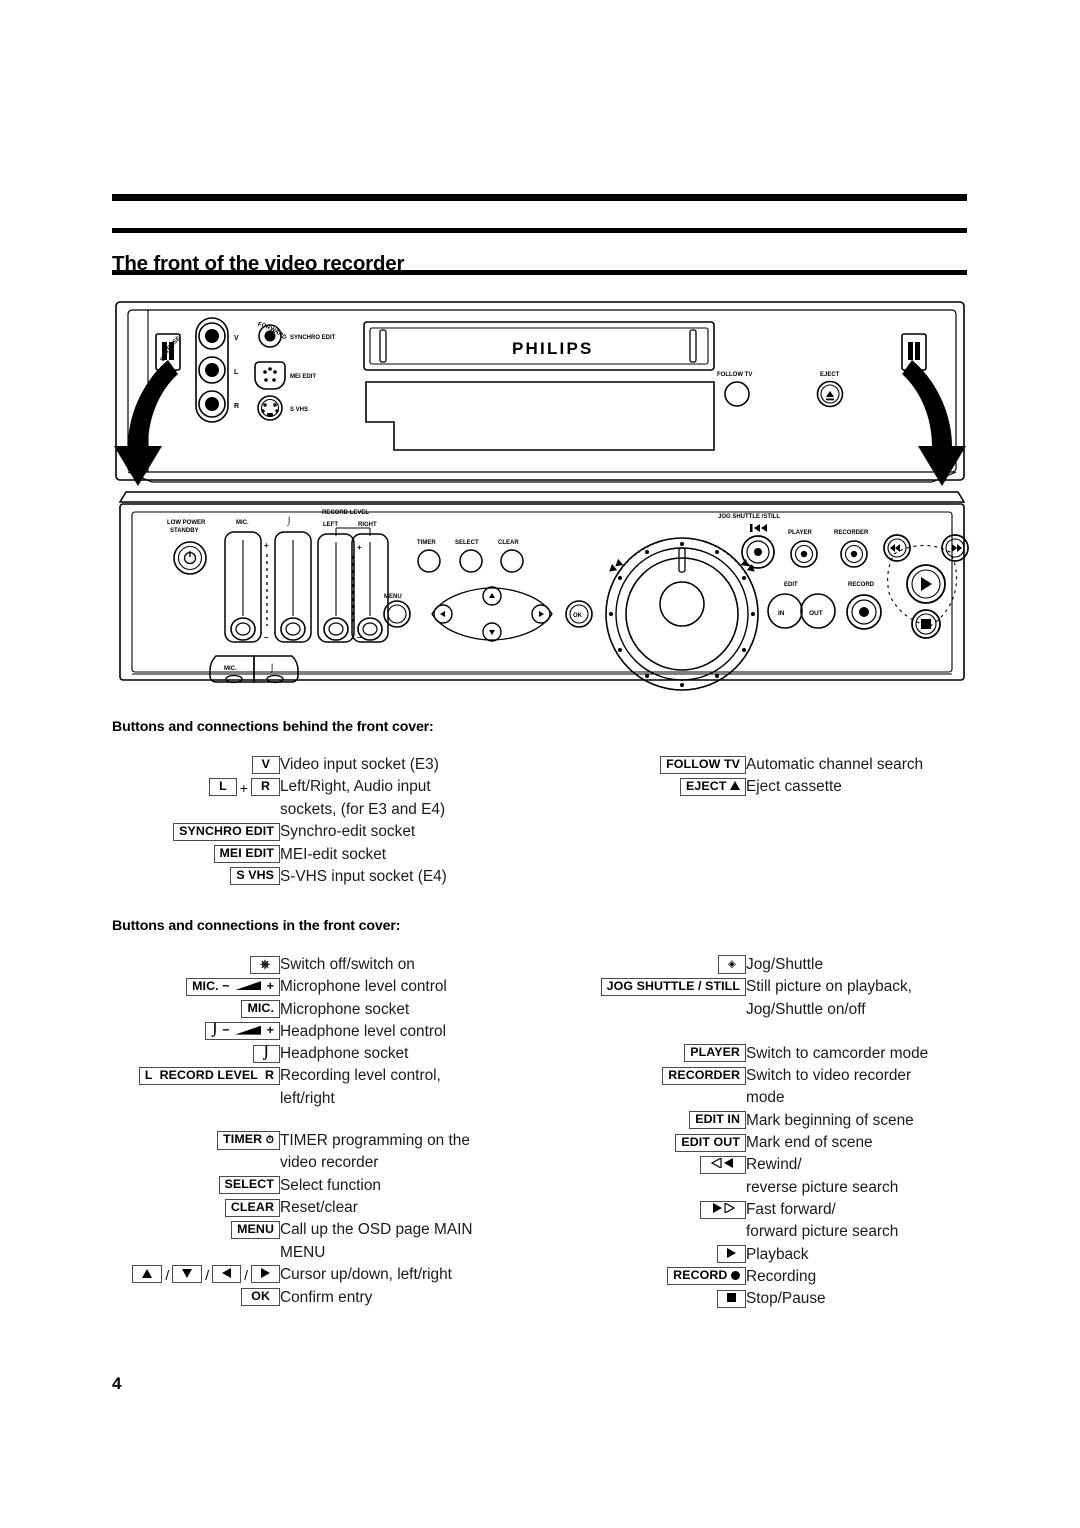 Image resolution: width=1080 pixels, height=1528 pixels. I want to click on list-item-desc: Microphone socket, so click(345, 1009).